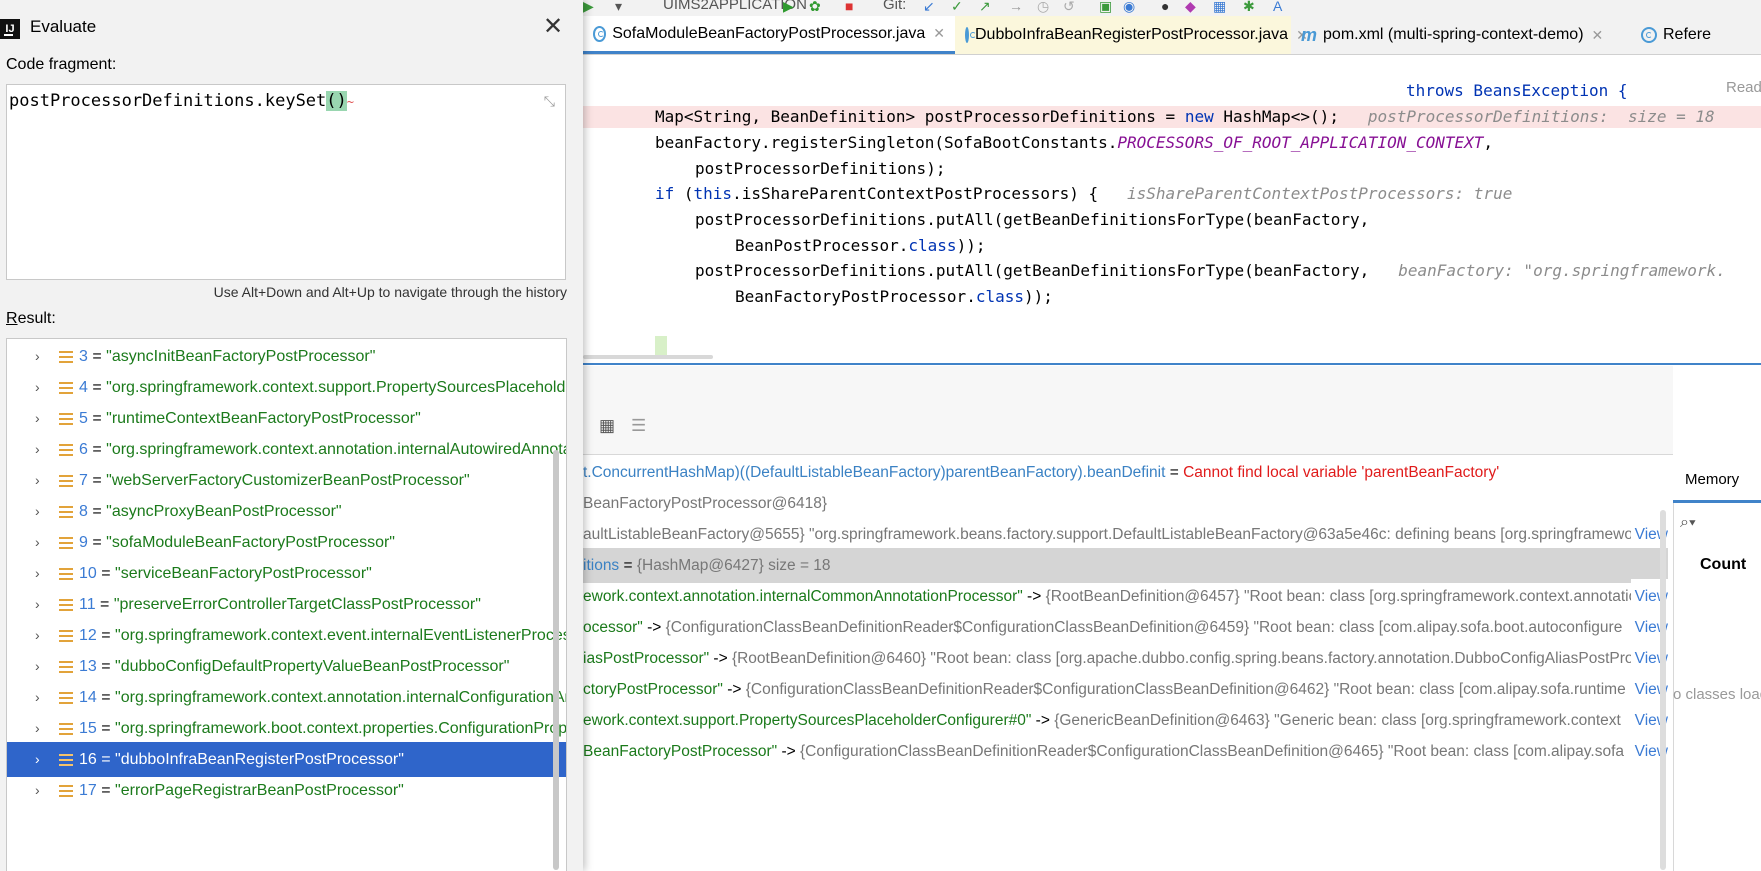 The width and height of the screenshot is (1761, 871). Describe the element at coordinates (66, 605) in the screenshot. I see `field-icon` at that location.